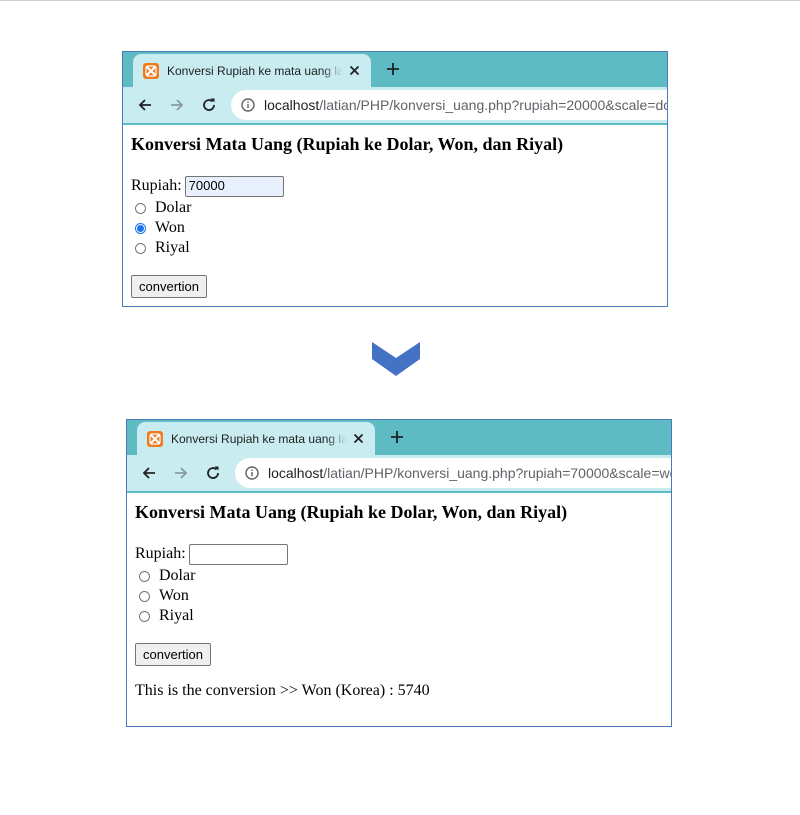 This screenshot has width=800, height=815. Describe the element at coordinates (400, 0) in the screenshot. I see `top-divider` at that location.